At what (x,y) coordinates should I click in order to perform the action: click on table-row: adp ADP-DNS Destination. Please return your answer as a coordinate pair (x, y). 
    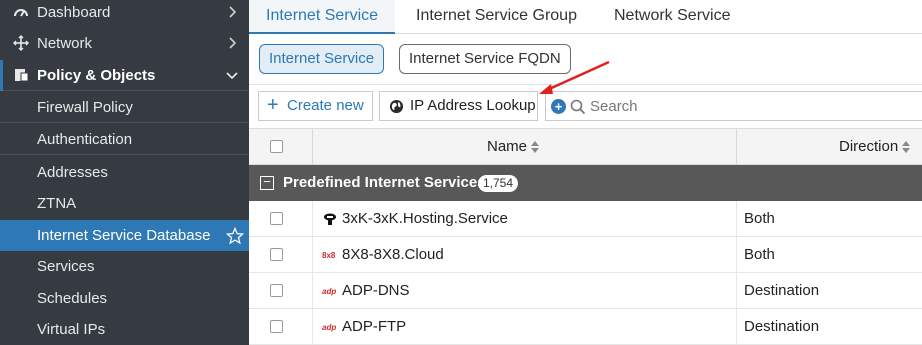
    Looking at the image, I should click on (585, 291).